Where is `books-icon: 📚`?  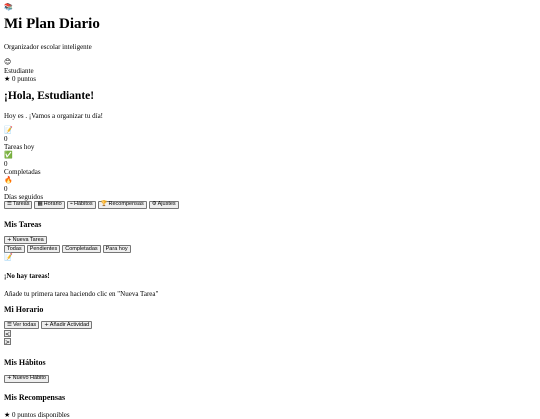 books-icon: 📚 is located at coordinates (8, 7).